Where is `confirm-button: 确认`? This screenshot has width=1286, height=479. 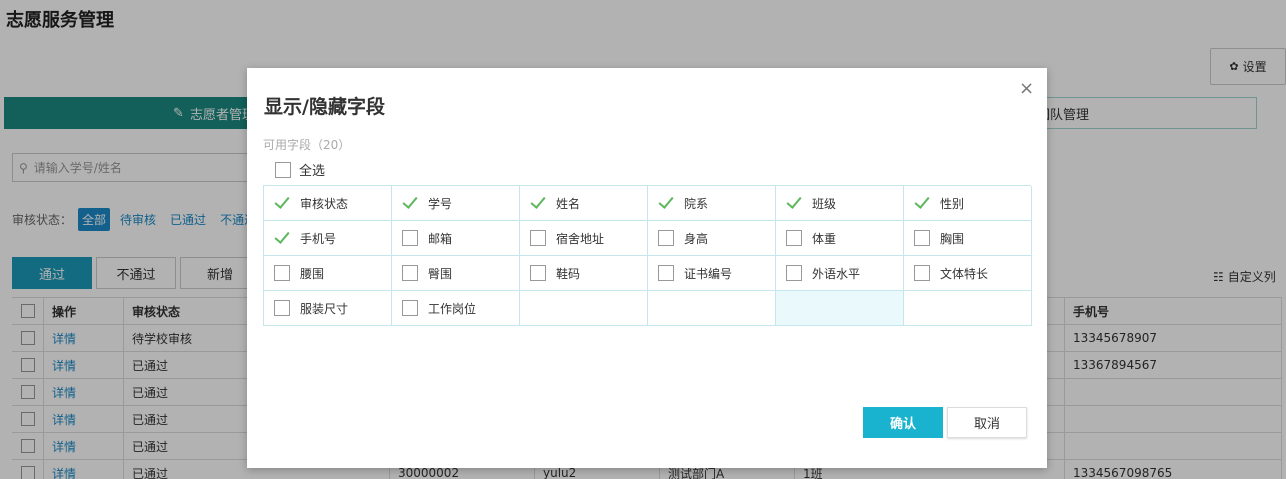
confirm-button: 确认 is located at coordinates (903, 422).